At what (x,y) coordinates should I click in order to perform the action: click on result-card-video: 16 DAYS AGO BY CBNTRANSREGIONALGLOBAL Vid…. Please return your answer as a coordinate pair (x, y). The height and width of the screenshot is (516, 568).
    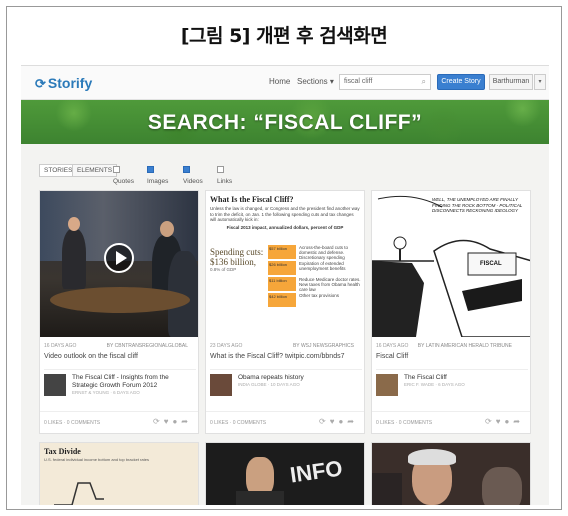
    Looking at the image, I should click on (119, 312).